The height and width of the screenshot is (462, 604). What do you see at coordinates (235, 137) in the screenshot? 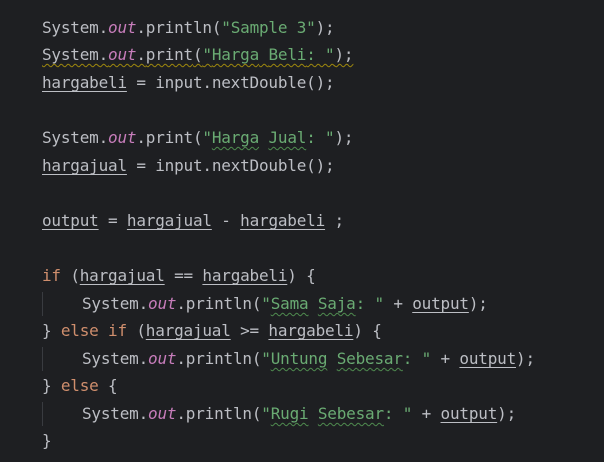
I see `string-word-typo: Harga` at bounding box center [235, 137].